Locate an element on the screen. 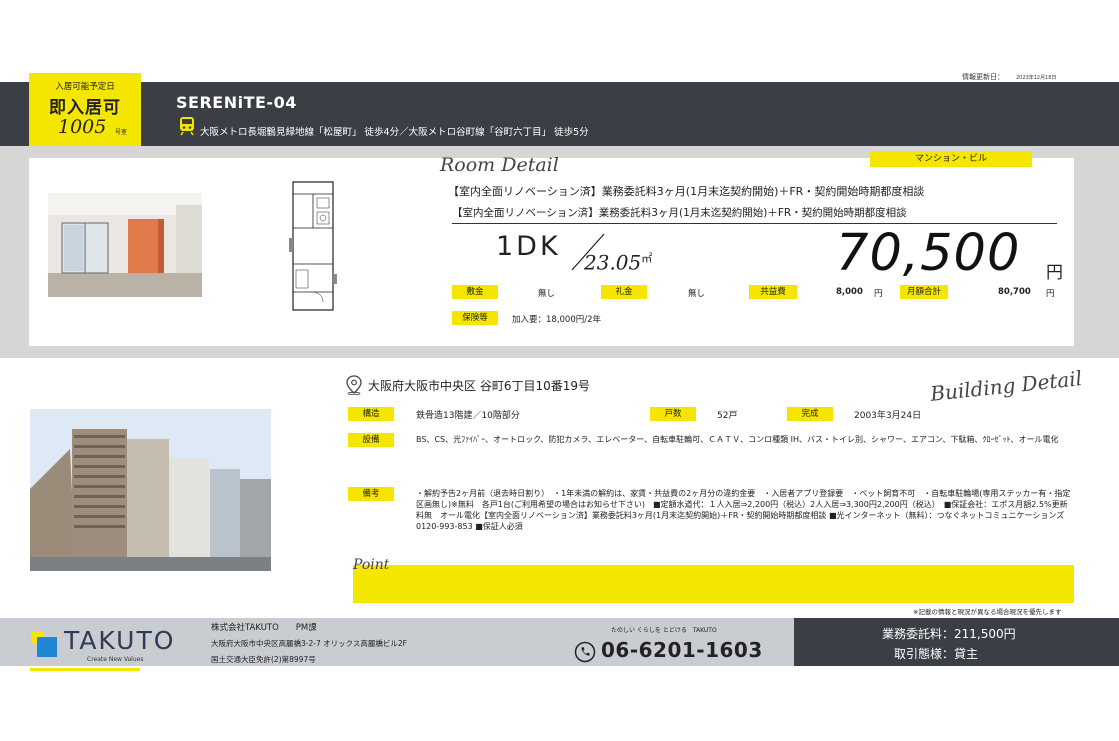 This screenshot has width=1119, height=741. train-icon is located at coordinates (187, 126).